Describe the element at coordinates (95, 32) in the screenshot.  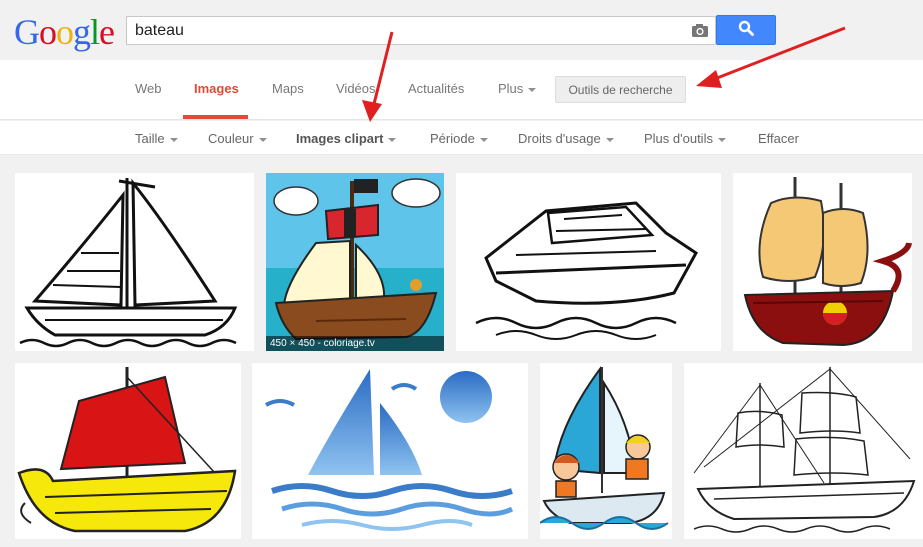
I see `logo-letter: l` at that location.